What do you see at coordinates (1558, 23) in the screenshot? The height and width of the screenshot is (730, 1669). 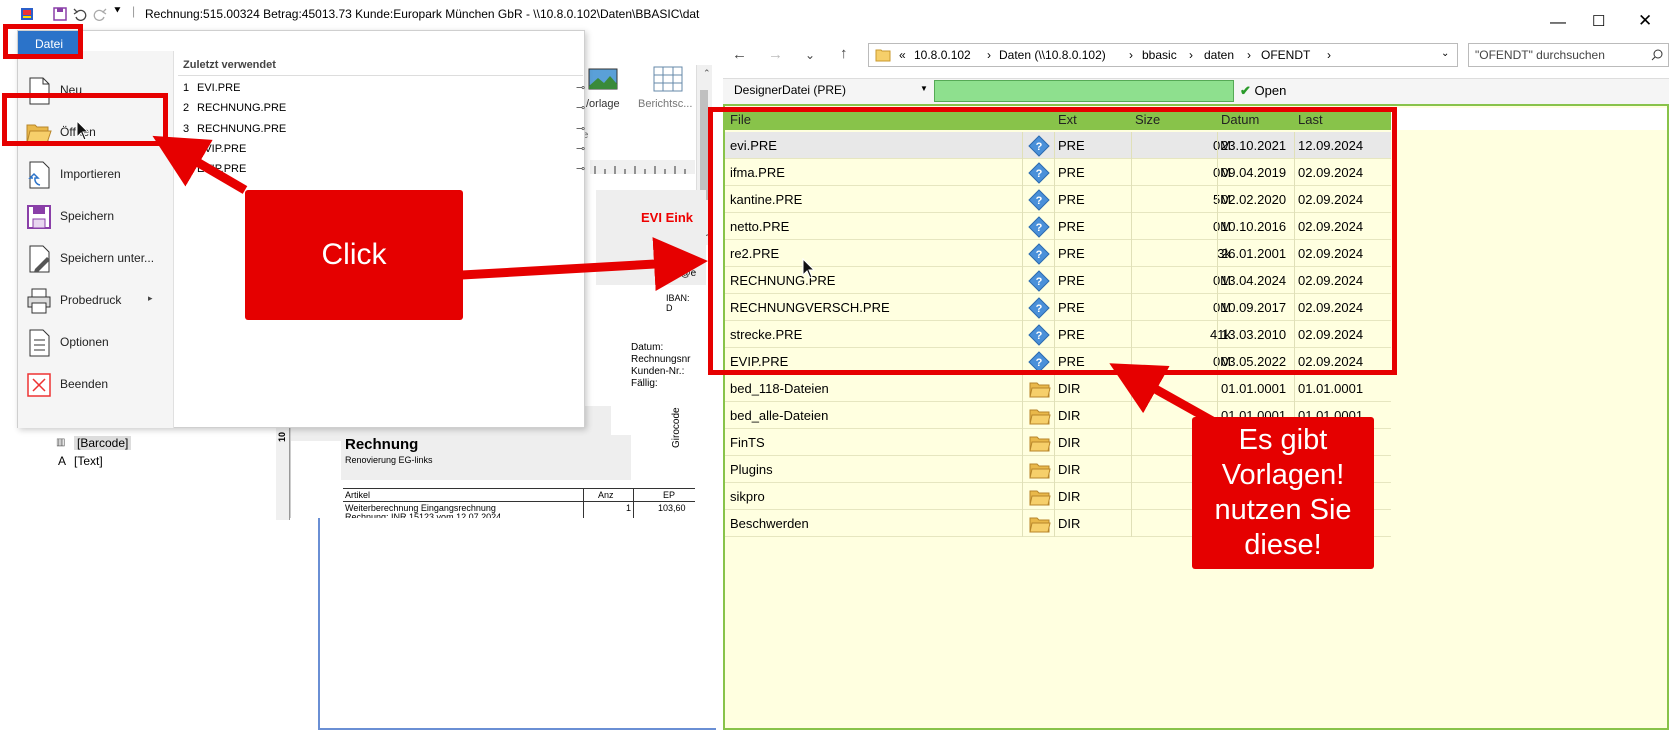 I see `minimize-button: —` at bounding box center [1558, 23].